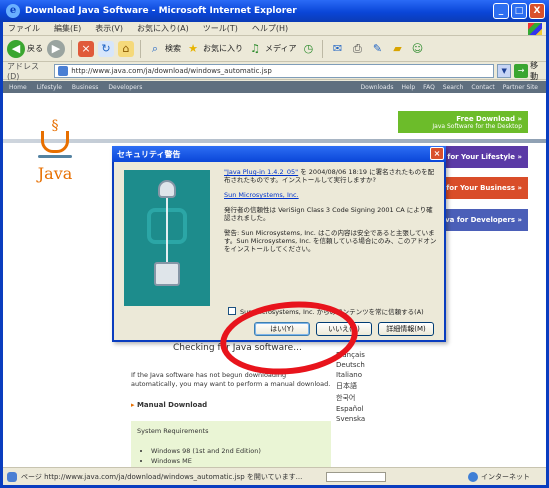 The width and height of the screenshot is (549, 488). What do you see at coordinates (356, 476) in the screenshot?
I see `status-progress-bar` at bounding box center [356, 476].